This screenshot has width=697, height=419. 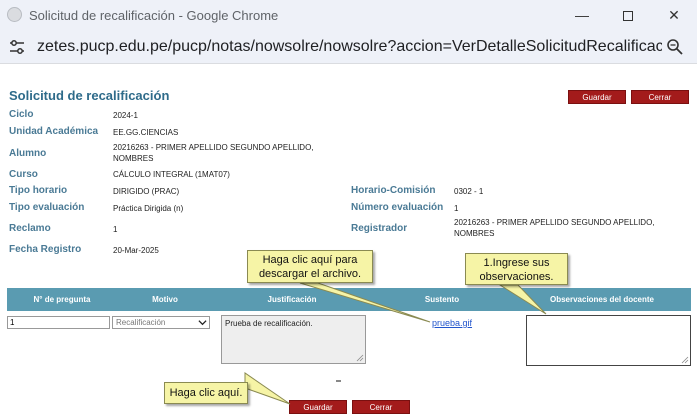 What do you see at coordinates (522, 299) in the screenshot?
I see `observations-callout-pointer` at bounding box center [522, 299].